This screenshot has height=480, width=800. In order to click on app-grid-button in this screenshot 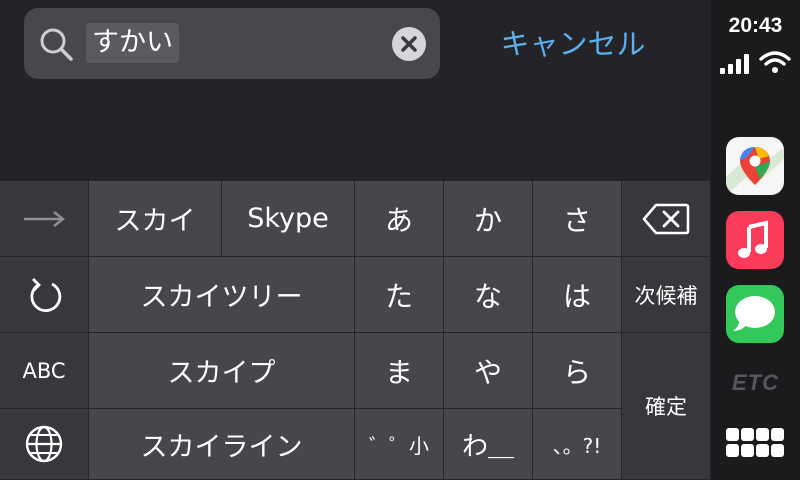, I will do `click(754, 444)`.